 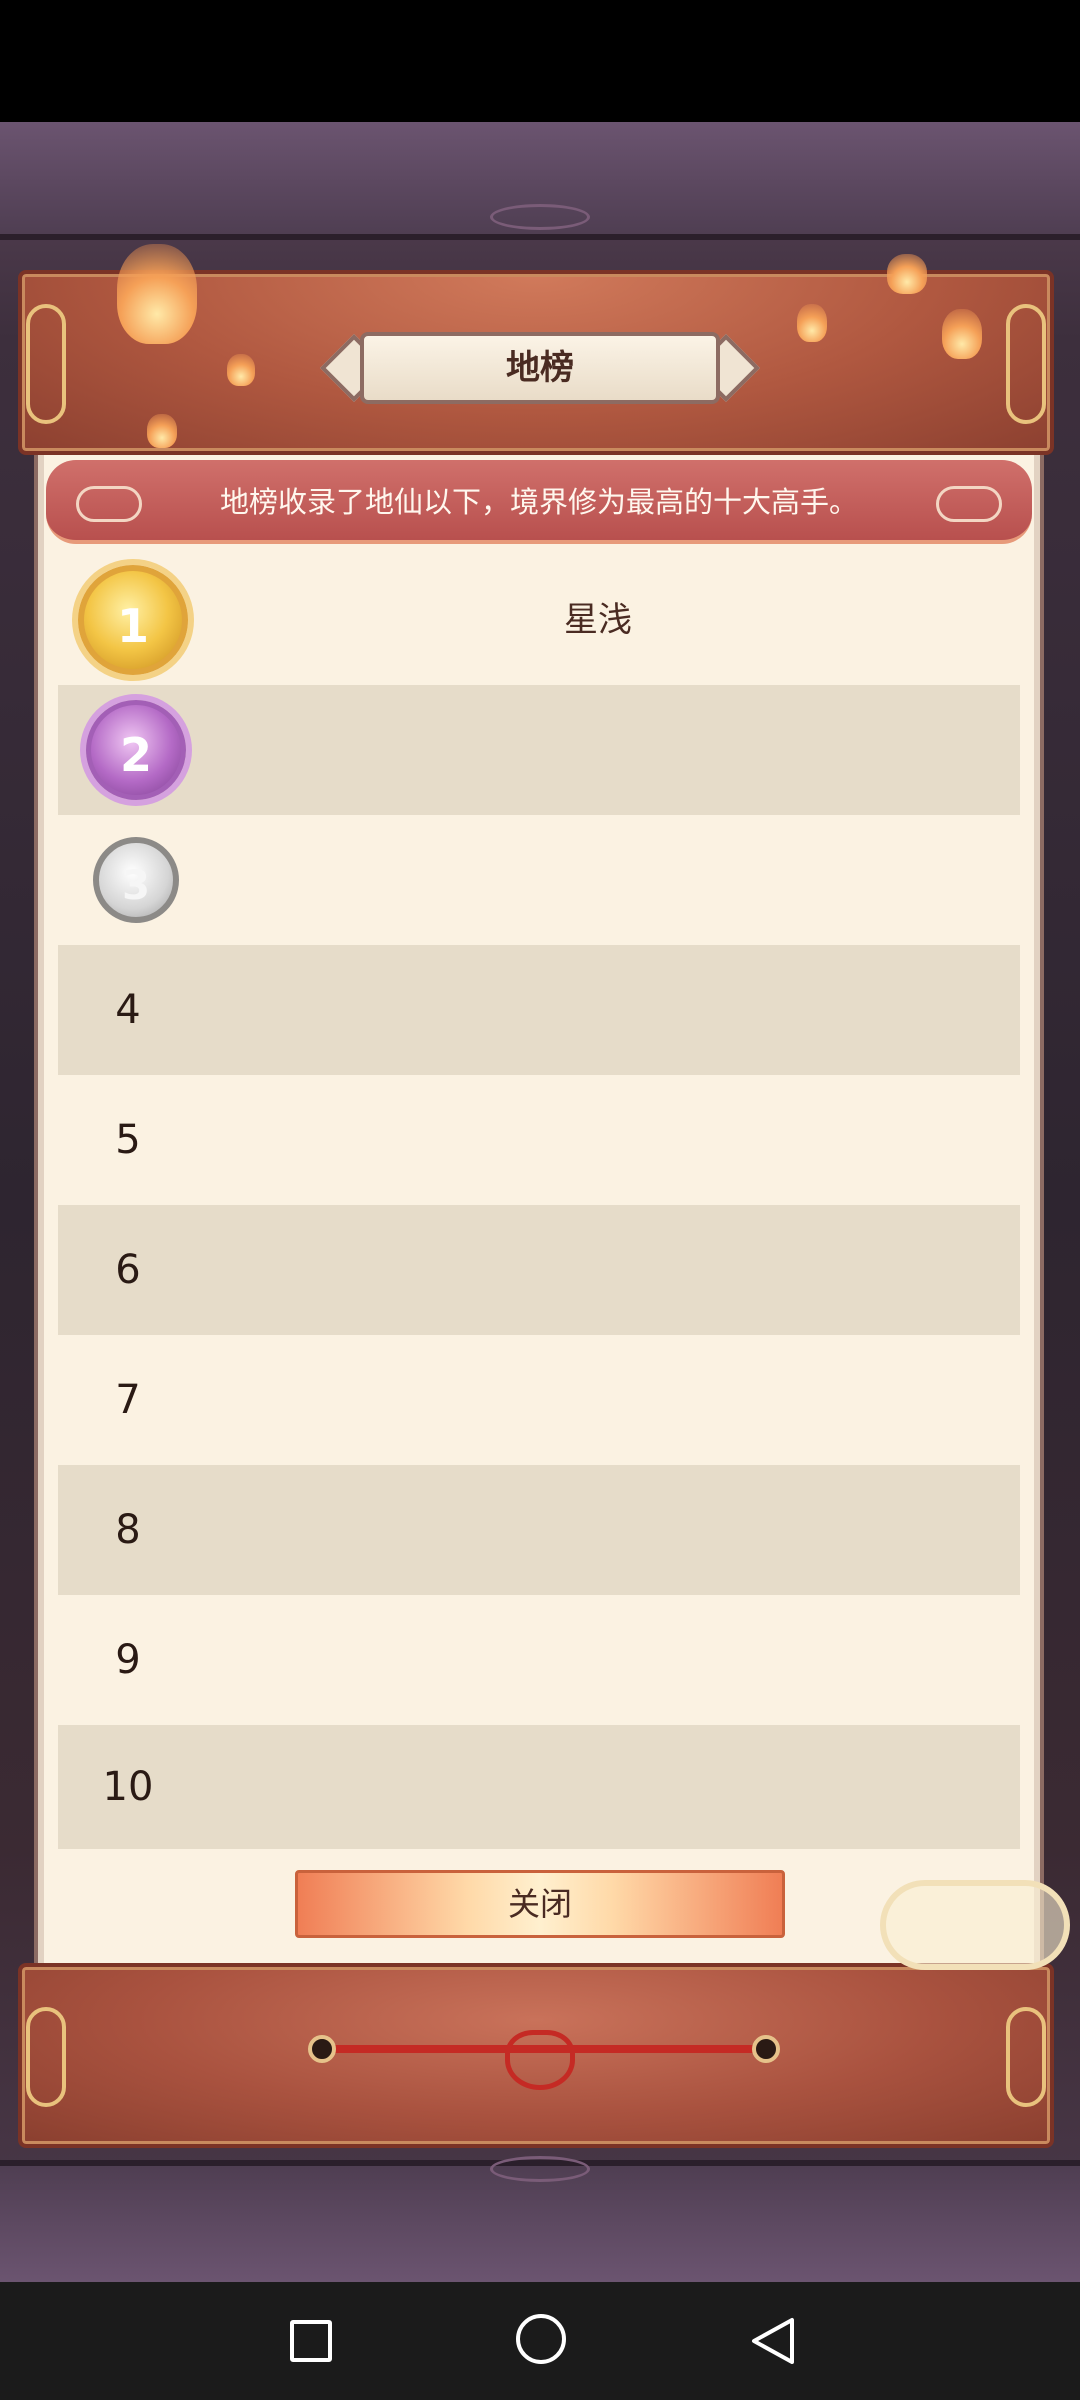 I want to click on rank-row: 9, so click(x=539, y=1660).